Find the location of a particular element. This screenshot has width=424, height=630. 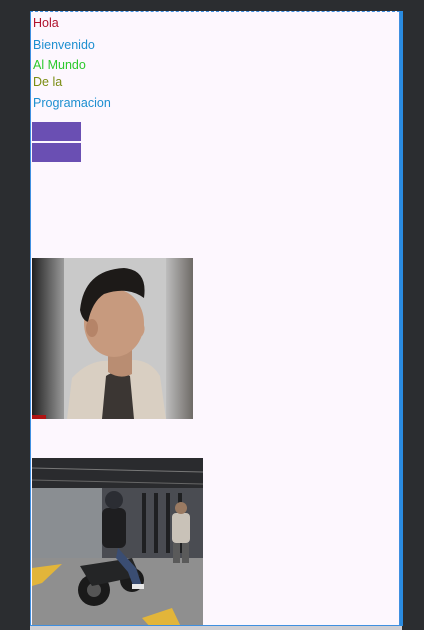

bottom-bar is located at coordinates (216, 628).